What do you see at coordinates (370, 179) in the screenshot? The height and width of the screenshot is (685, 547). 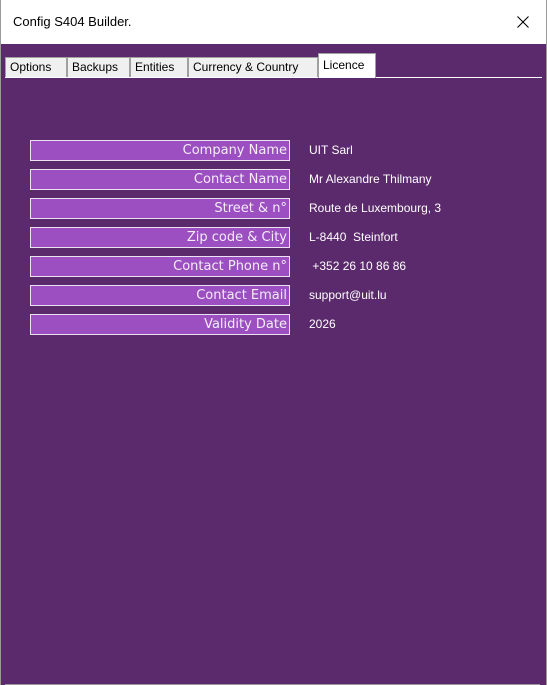 I see `contact-name-value: Mr Alexandre Thilmany` at bounding box center [370, 179].